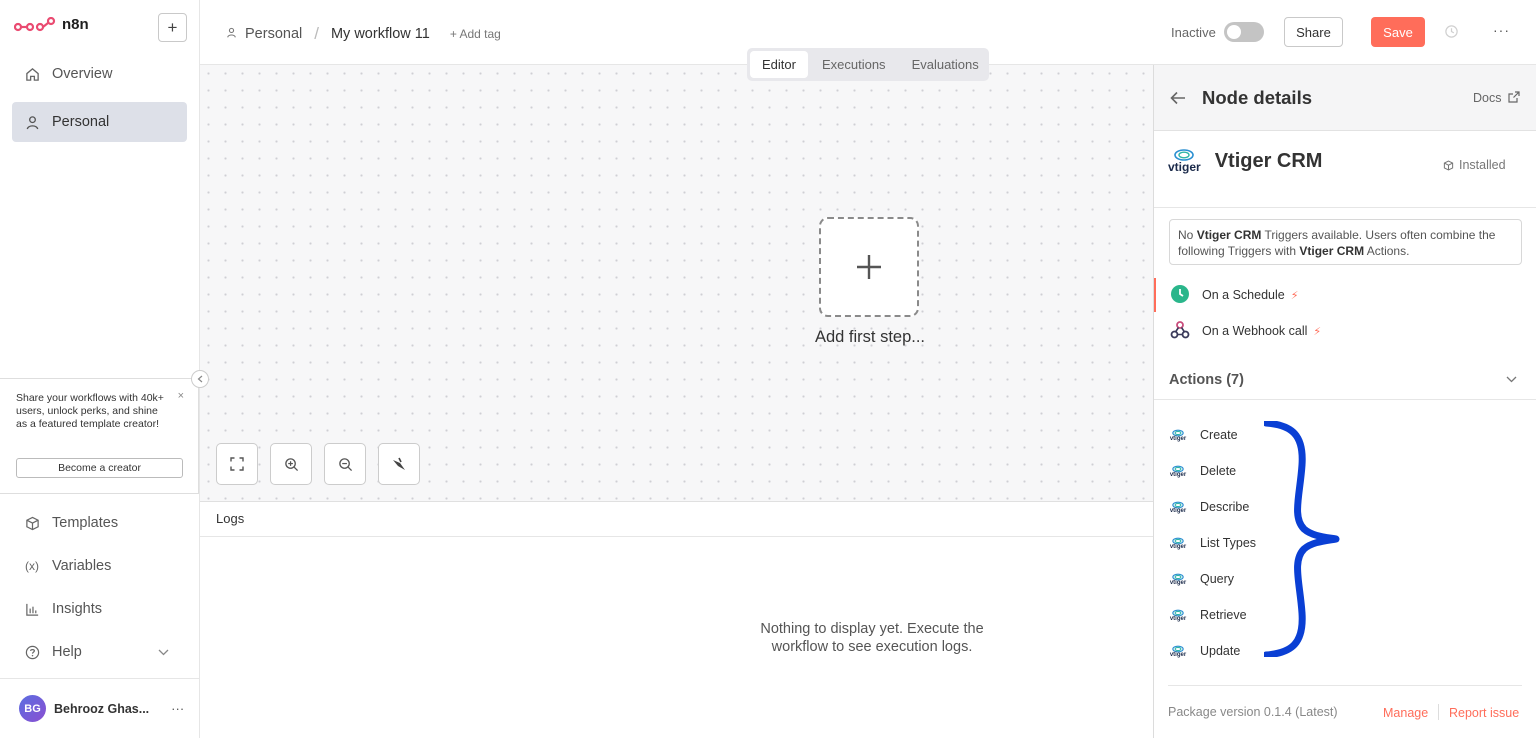  Describe the element at coordinates (1398, 32) in the screenshot. I see `save-button: Save` at that location.